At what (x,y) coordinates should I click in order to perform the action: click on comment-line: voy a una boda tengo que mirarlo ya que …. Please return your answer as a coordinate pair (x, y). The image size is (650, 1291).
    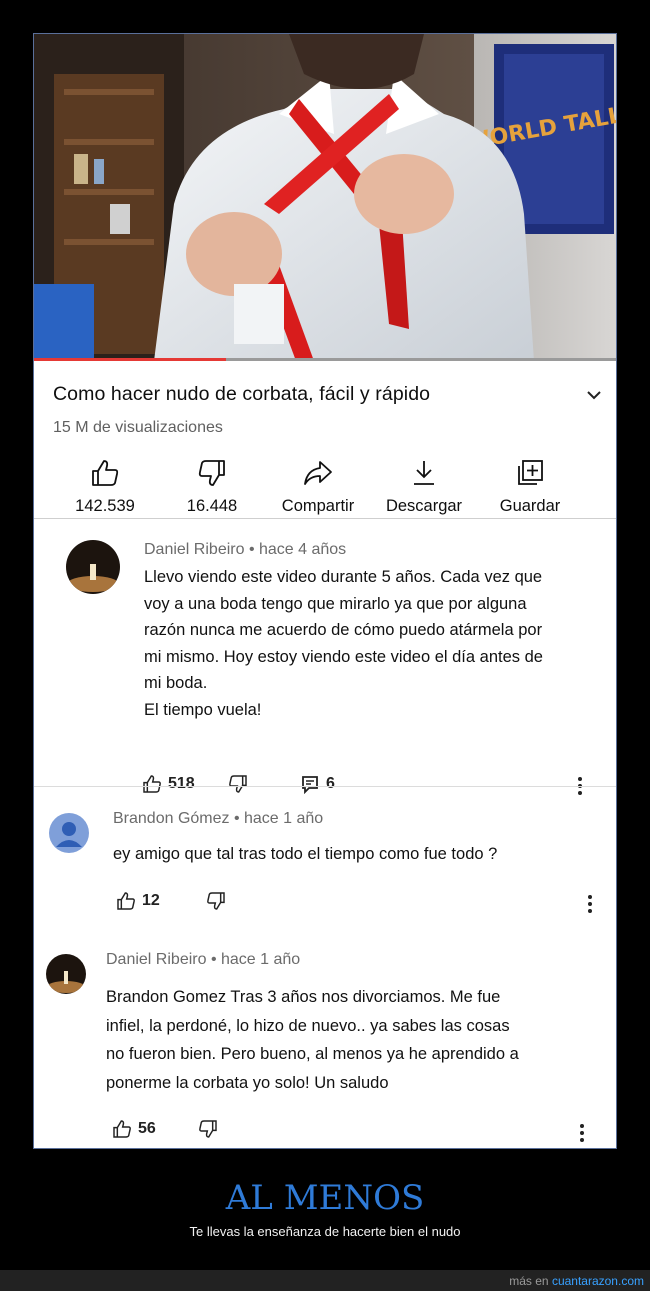
    Looking at the image, I should click on (335, 603).